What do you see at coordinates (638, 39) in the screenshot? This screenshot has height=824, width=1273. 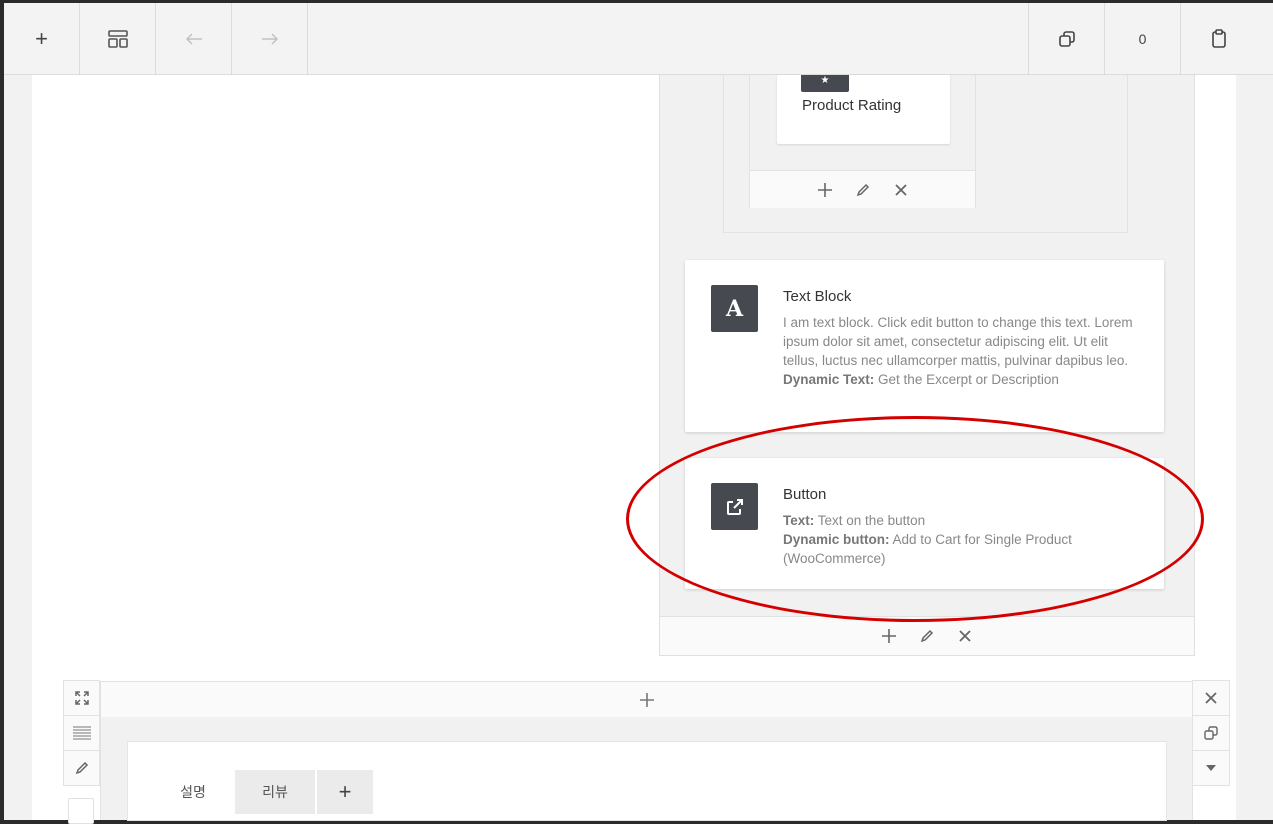 I see `builder-toolbar: + 0` at bounding box center [638, 39].